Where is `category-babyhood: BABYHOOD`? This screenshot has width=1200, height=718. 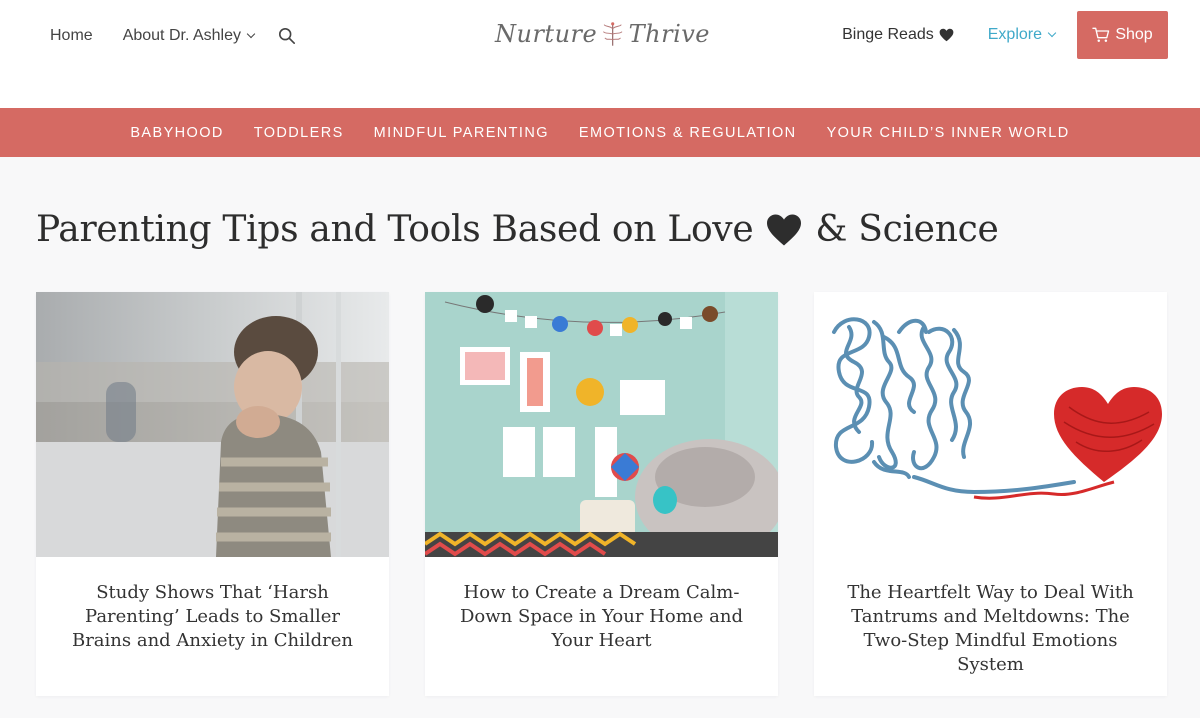
category-babyhood: BABYHOOD is located at coordinates (176, 133).